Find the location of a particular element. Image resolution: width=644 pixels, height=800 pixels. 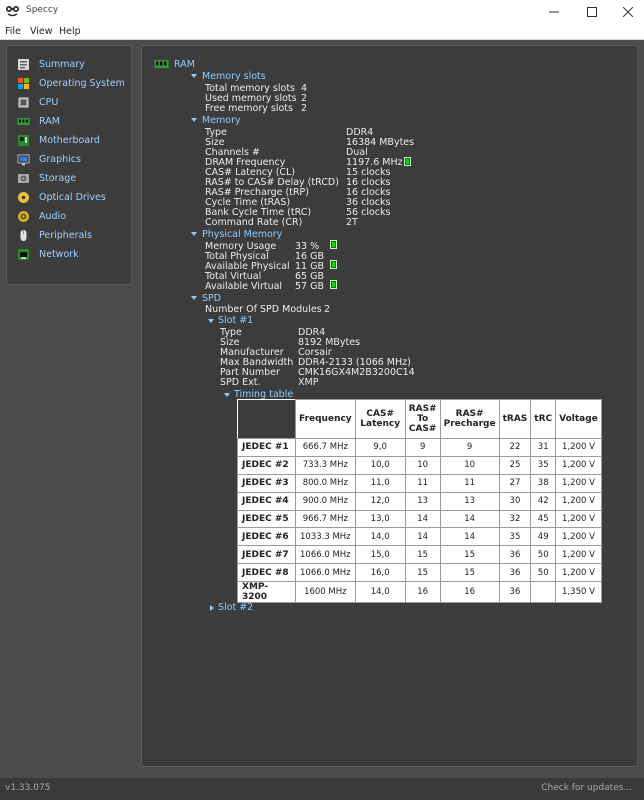

table-cell: 10 is located at coordinates (422, 465).